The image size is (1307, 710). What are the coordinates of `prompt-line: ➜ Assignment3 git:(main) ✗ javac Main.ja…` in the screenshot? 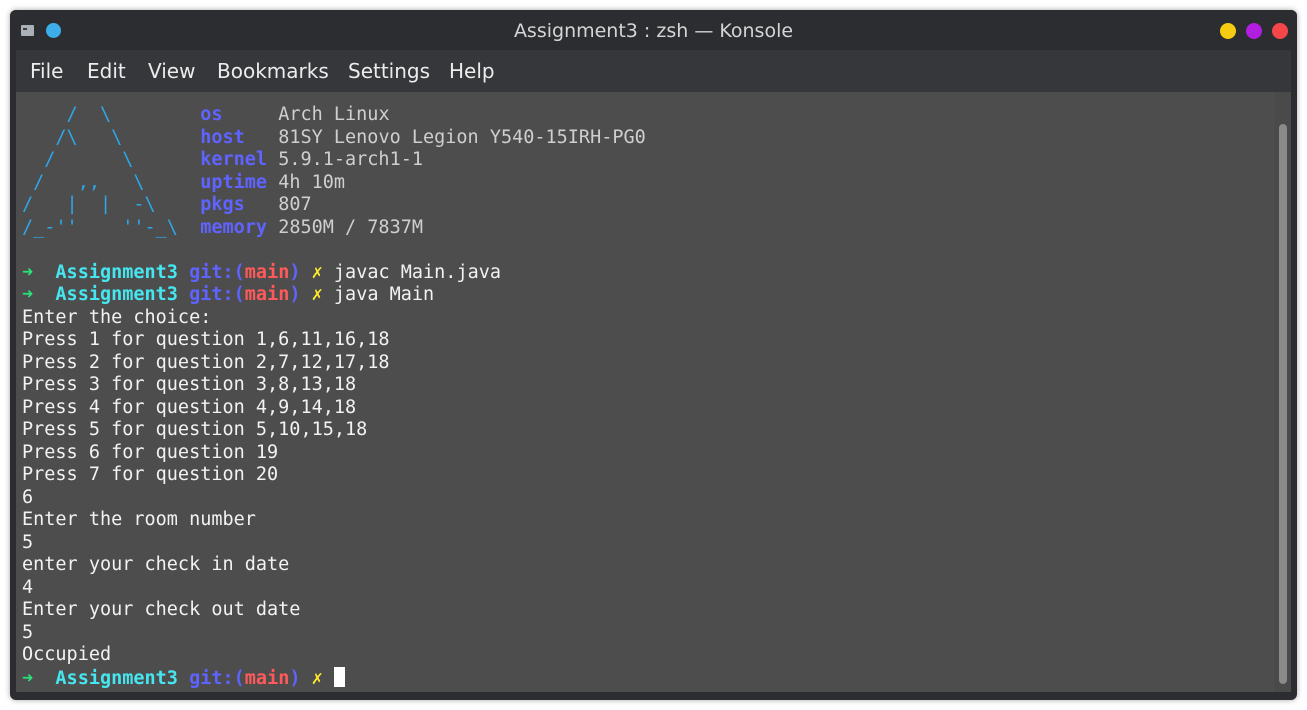 It's located at (642, 273).